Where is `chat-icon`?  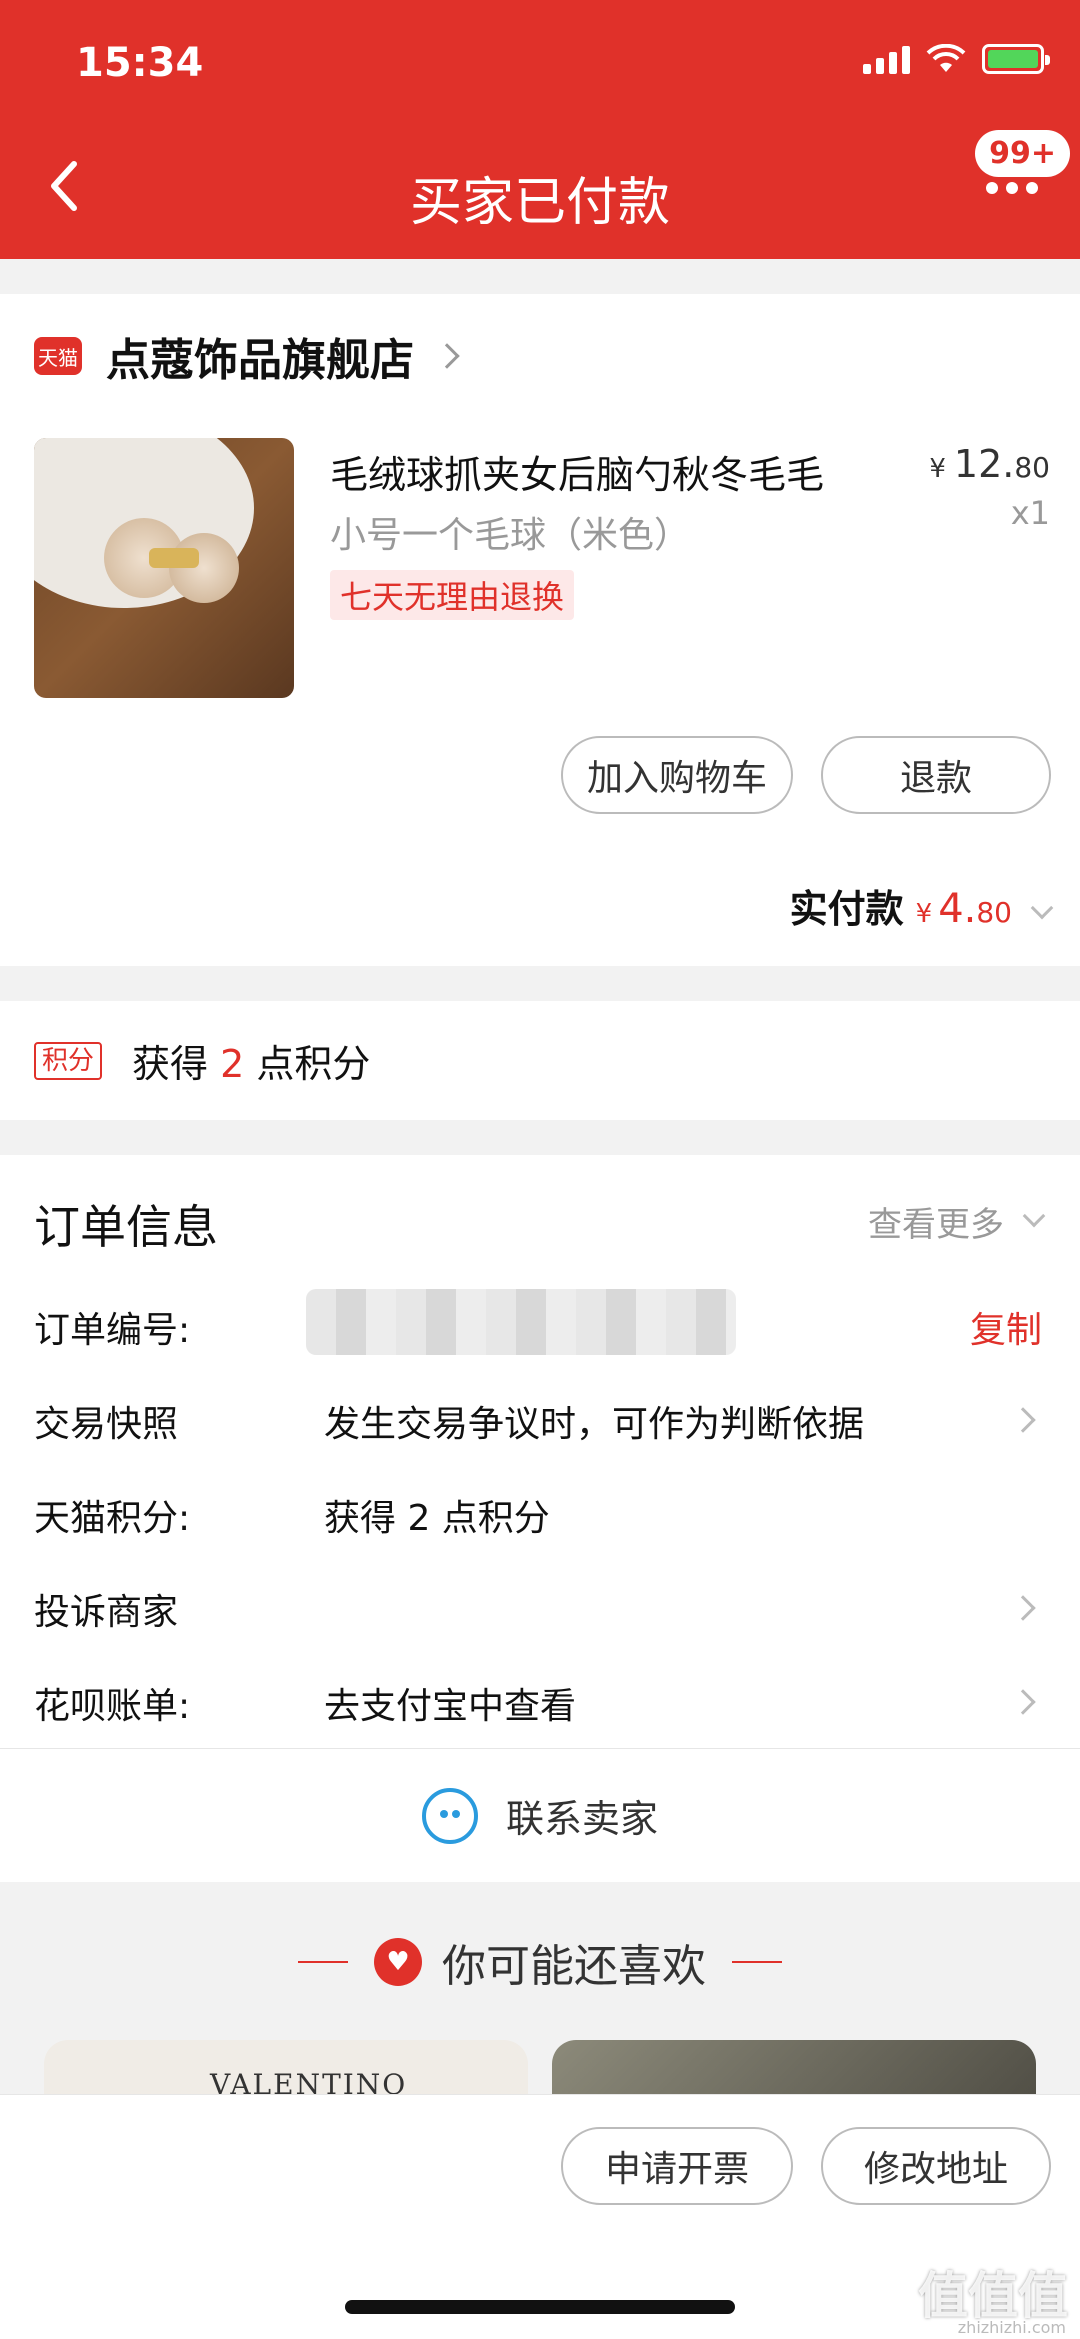
chat-icon is located at coordinates (449, 1815).